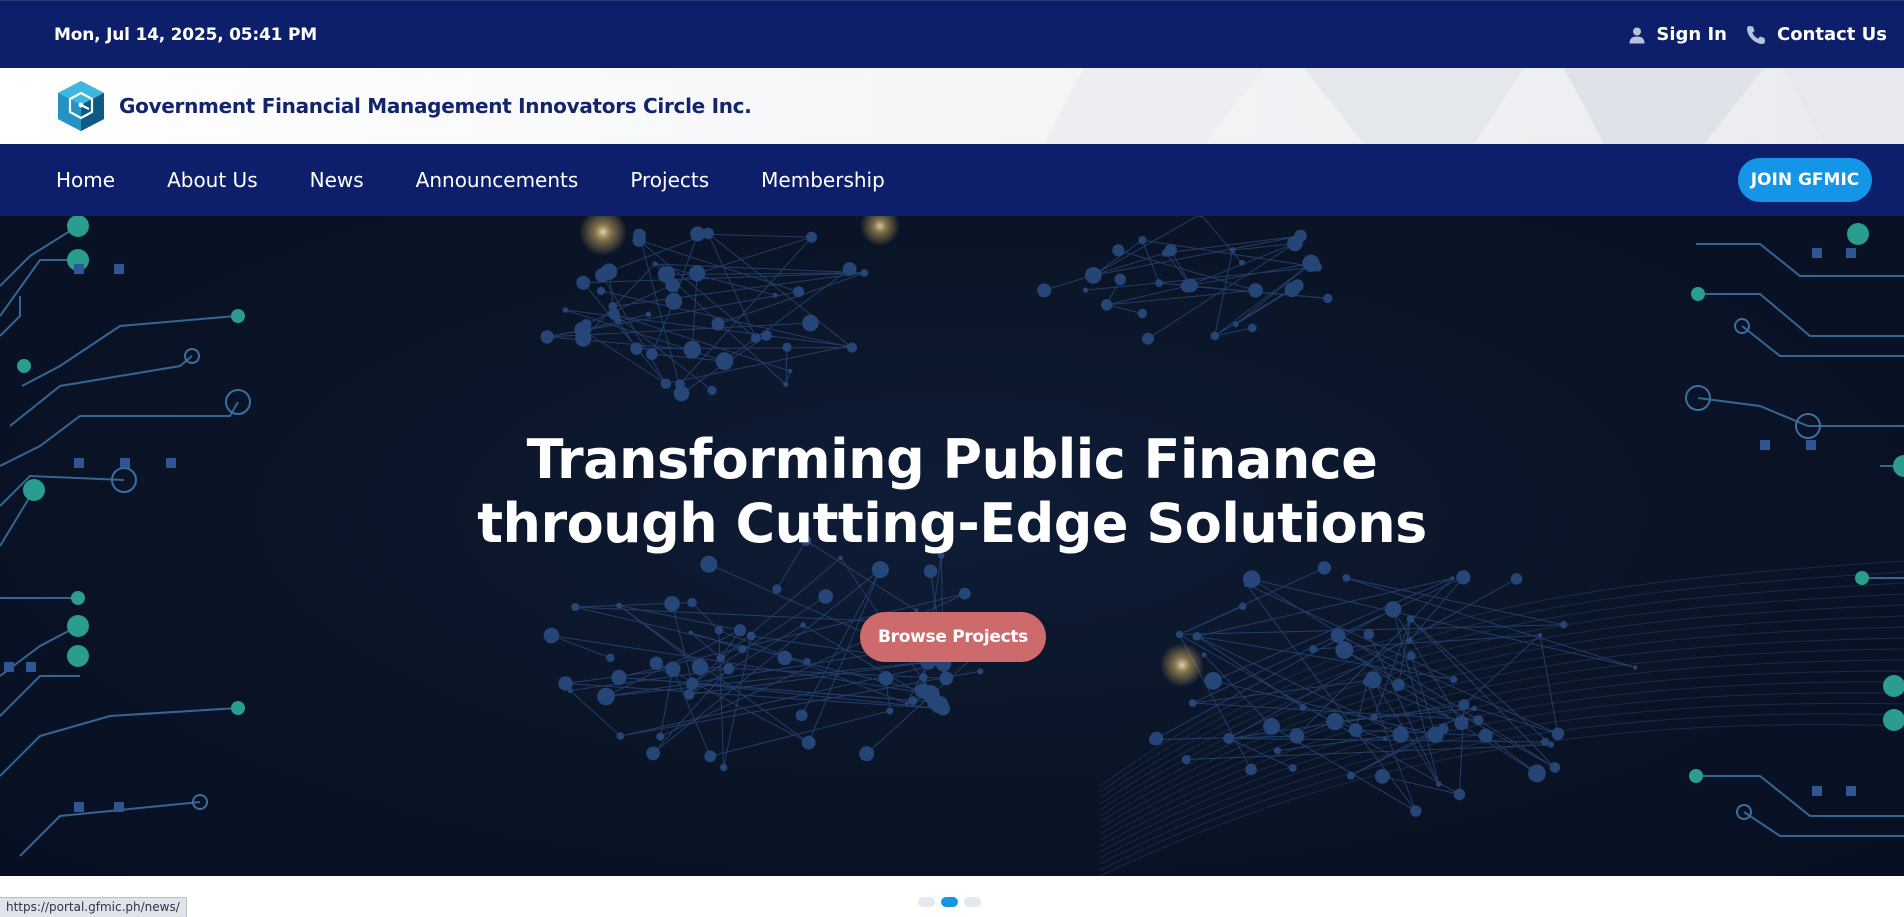 This screenshot has width=1904, height=917. What do you see at coordinates (81, 106) in the screenshot?
I see `gfmic-cube-logo-icon` at bounding box center [81, 106].